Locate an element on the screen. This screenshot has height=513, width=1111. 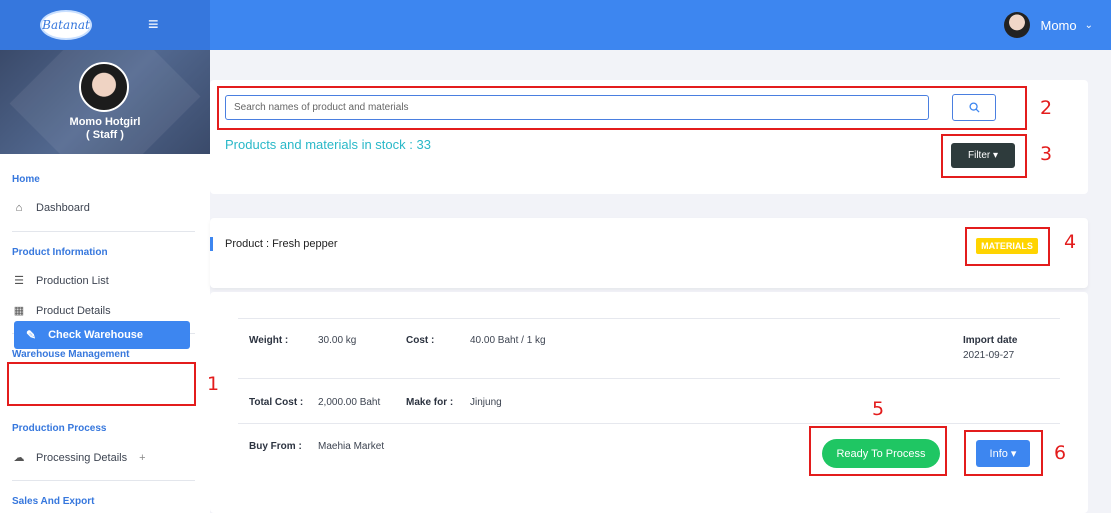
sidebar-item-dashboard: ⌂ Dashboard is located at coordinates (51, 208).